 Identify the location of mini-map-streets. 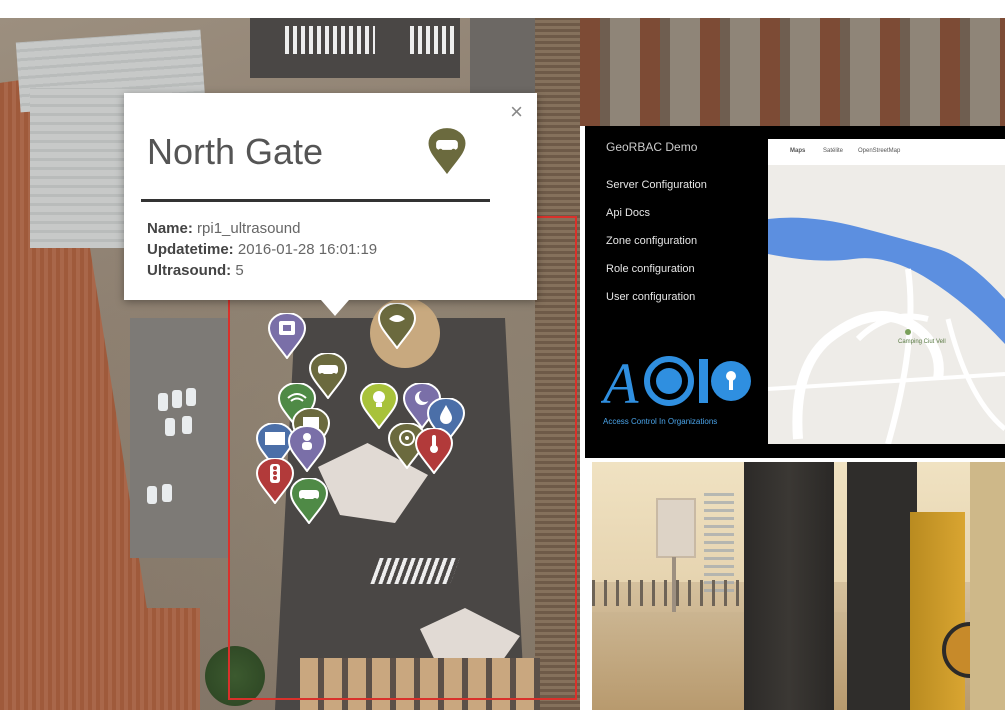
(886, 330).